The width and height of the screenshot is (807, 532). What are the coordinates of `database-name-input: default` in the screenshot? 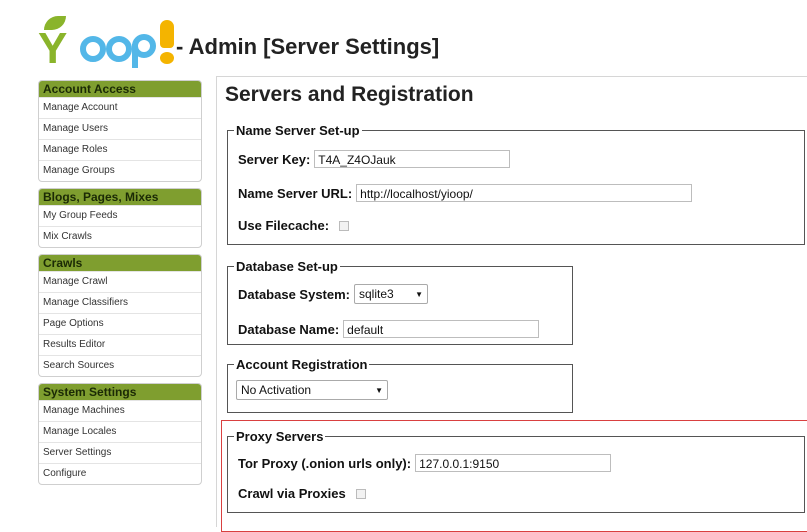 It's located at (441, 329).